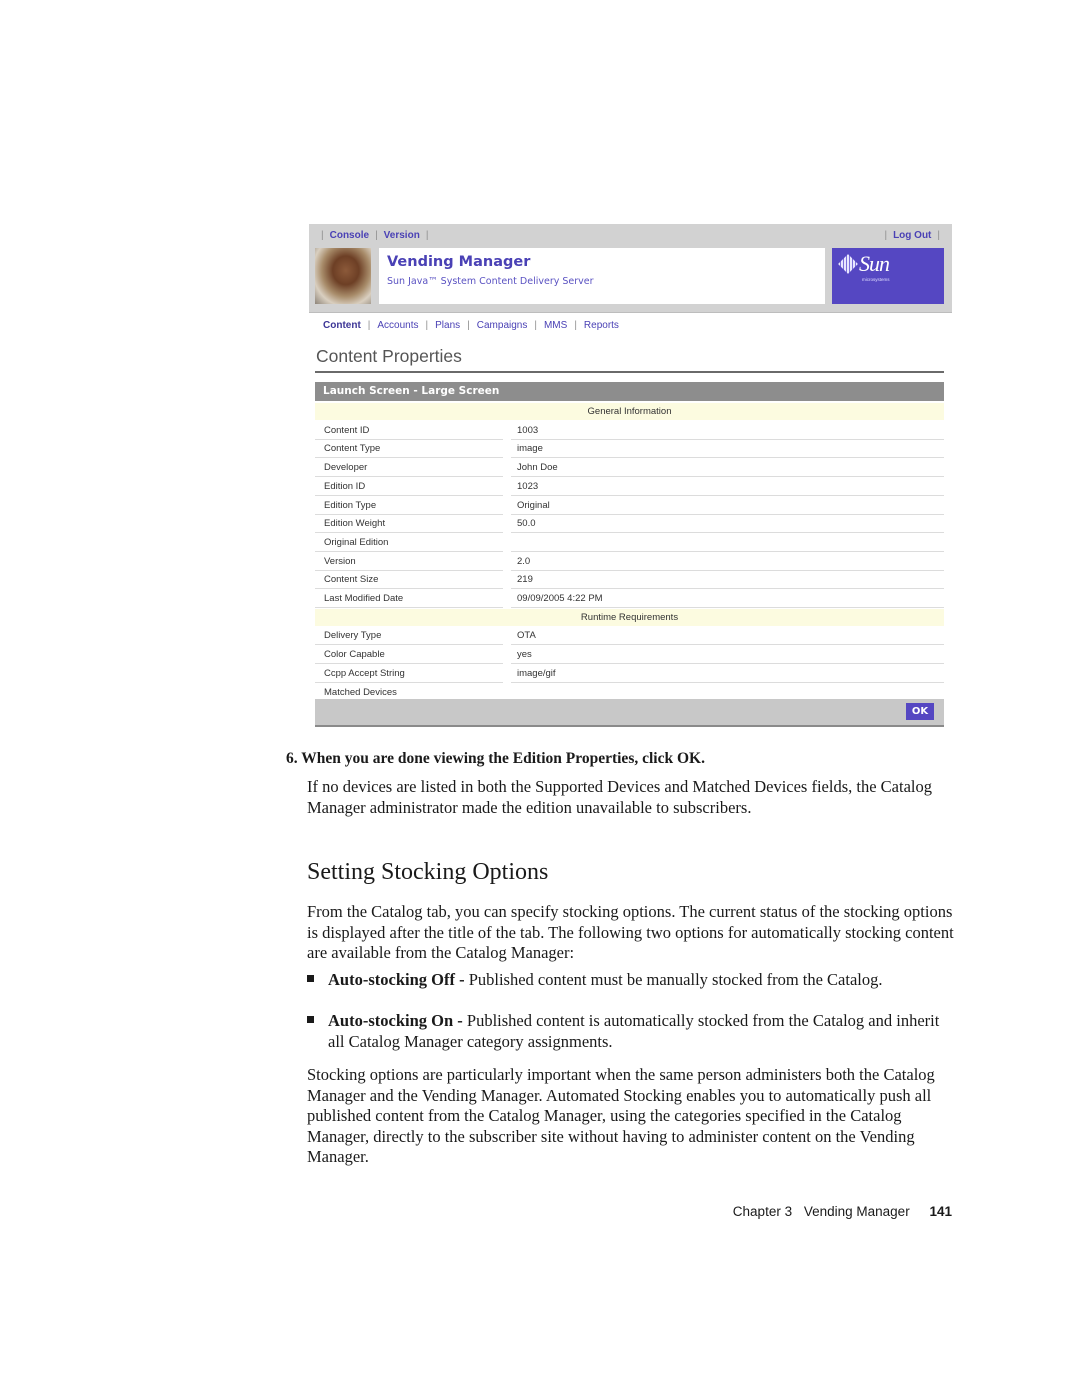 The height and width of the screenshot is (1397, 1080). What do you see at coordinates (352, 449) in the screenshot?
I see `property-label: Content Type` at bounding box center [352, 449].